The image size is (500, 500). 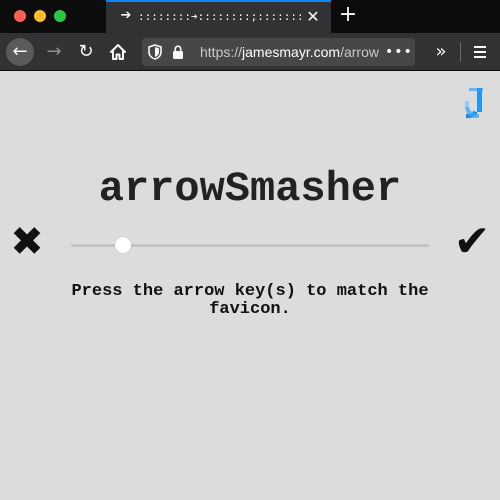 I want to click on minimize-window-button, so click(x=40, y=16).